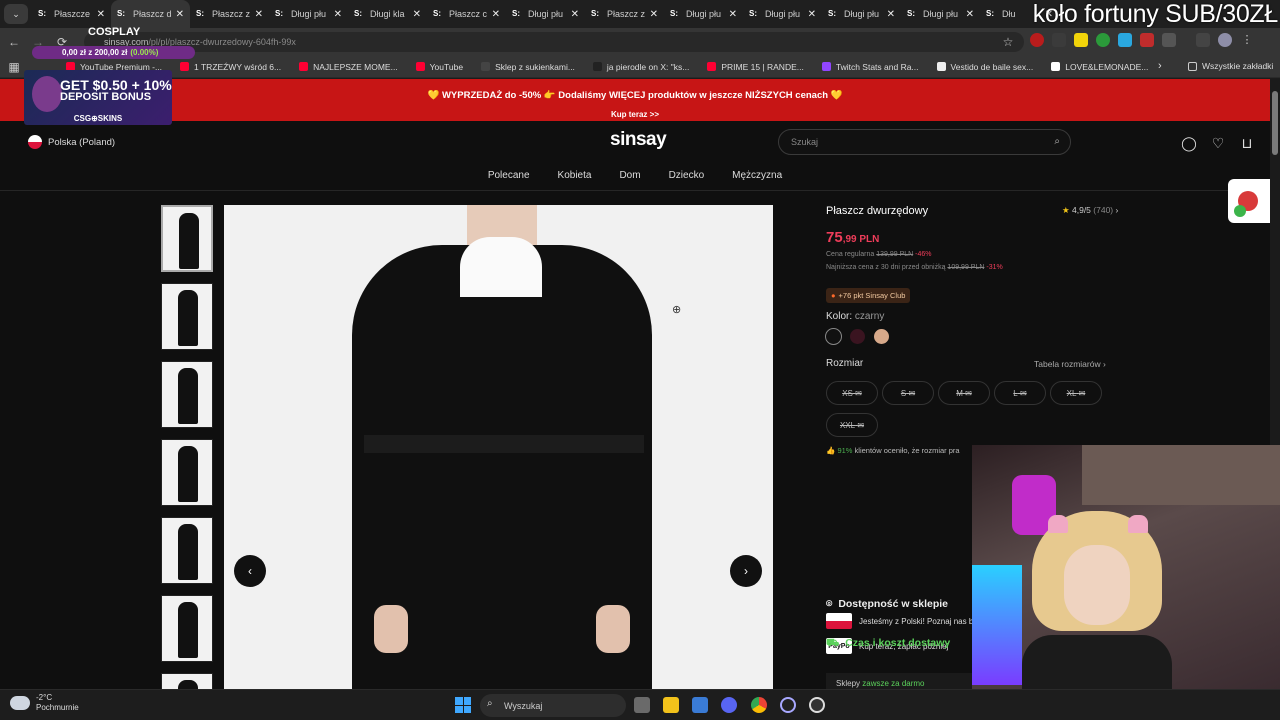 Image resolution: width=1280 pixels, height=720 pixels. What do you see at coordinates (1076, 393) in the screenshot?
I see `size-option: XL ✉` at bounding box center [1076, 393].